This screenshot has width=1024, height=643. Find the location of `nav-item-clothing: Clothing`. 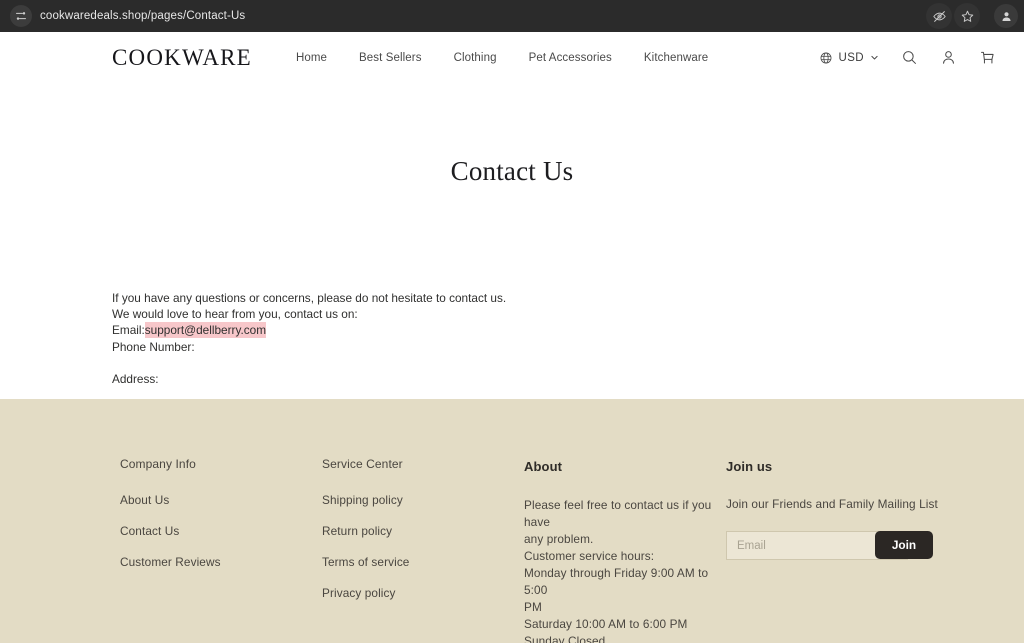

nav-item-clothing: Clothing is located at coordinates (475, 58).